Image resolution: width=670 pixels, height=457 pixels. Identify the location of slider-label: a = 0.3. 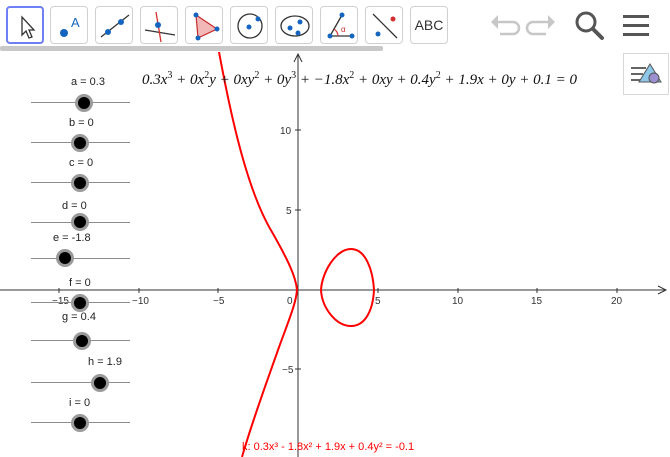
(88, 82).